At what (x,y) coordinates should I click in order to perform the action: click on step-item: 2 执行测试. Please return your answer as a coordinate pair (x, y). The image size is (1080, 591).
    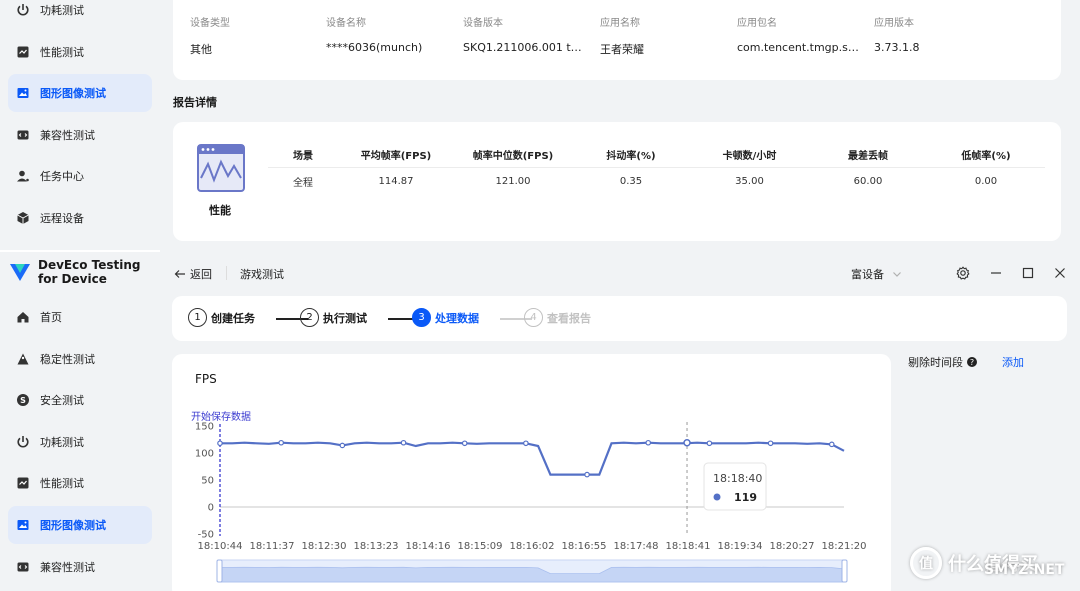
    Looking at the image, I should click on (333, 317).